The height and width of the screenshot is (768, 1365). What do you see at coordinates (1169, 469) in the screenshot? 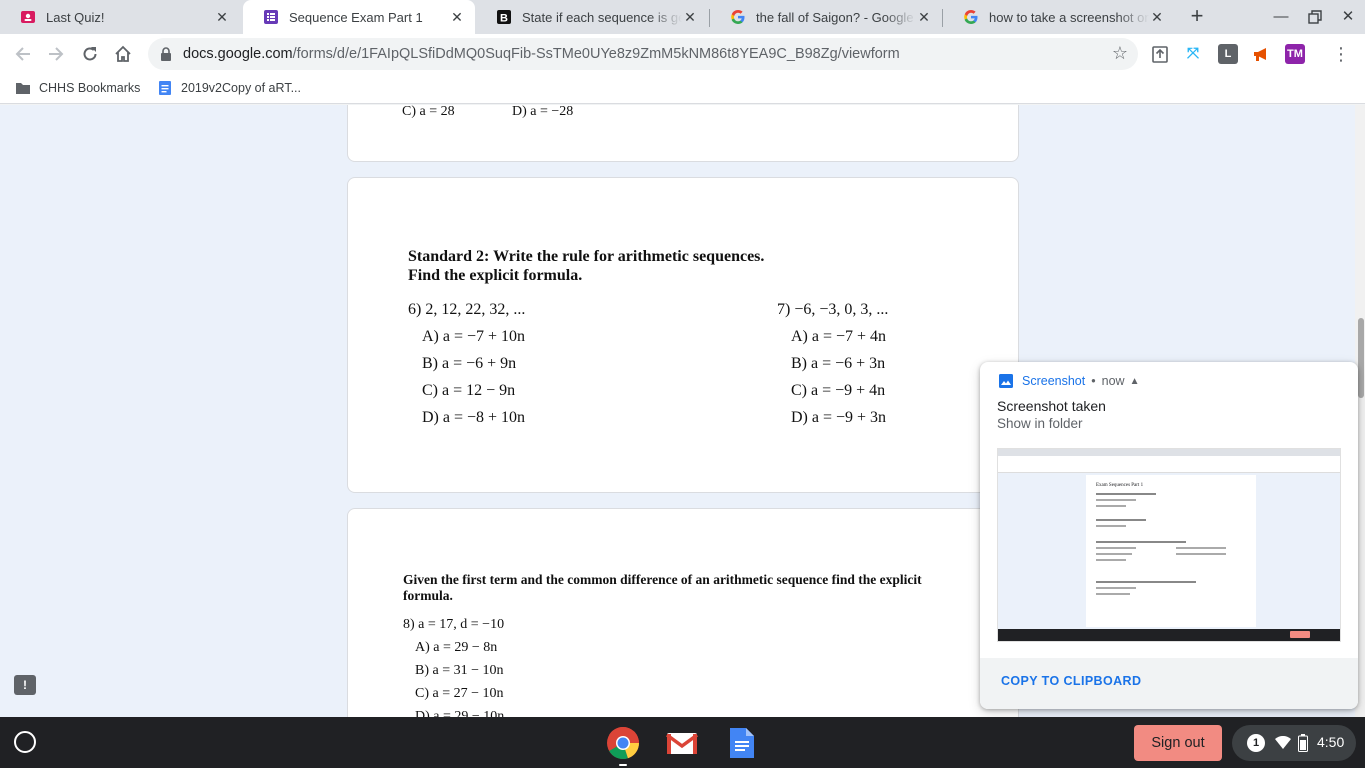
I see `thumb-bookmarks` at bounding box center [1169, 469].